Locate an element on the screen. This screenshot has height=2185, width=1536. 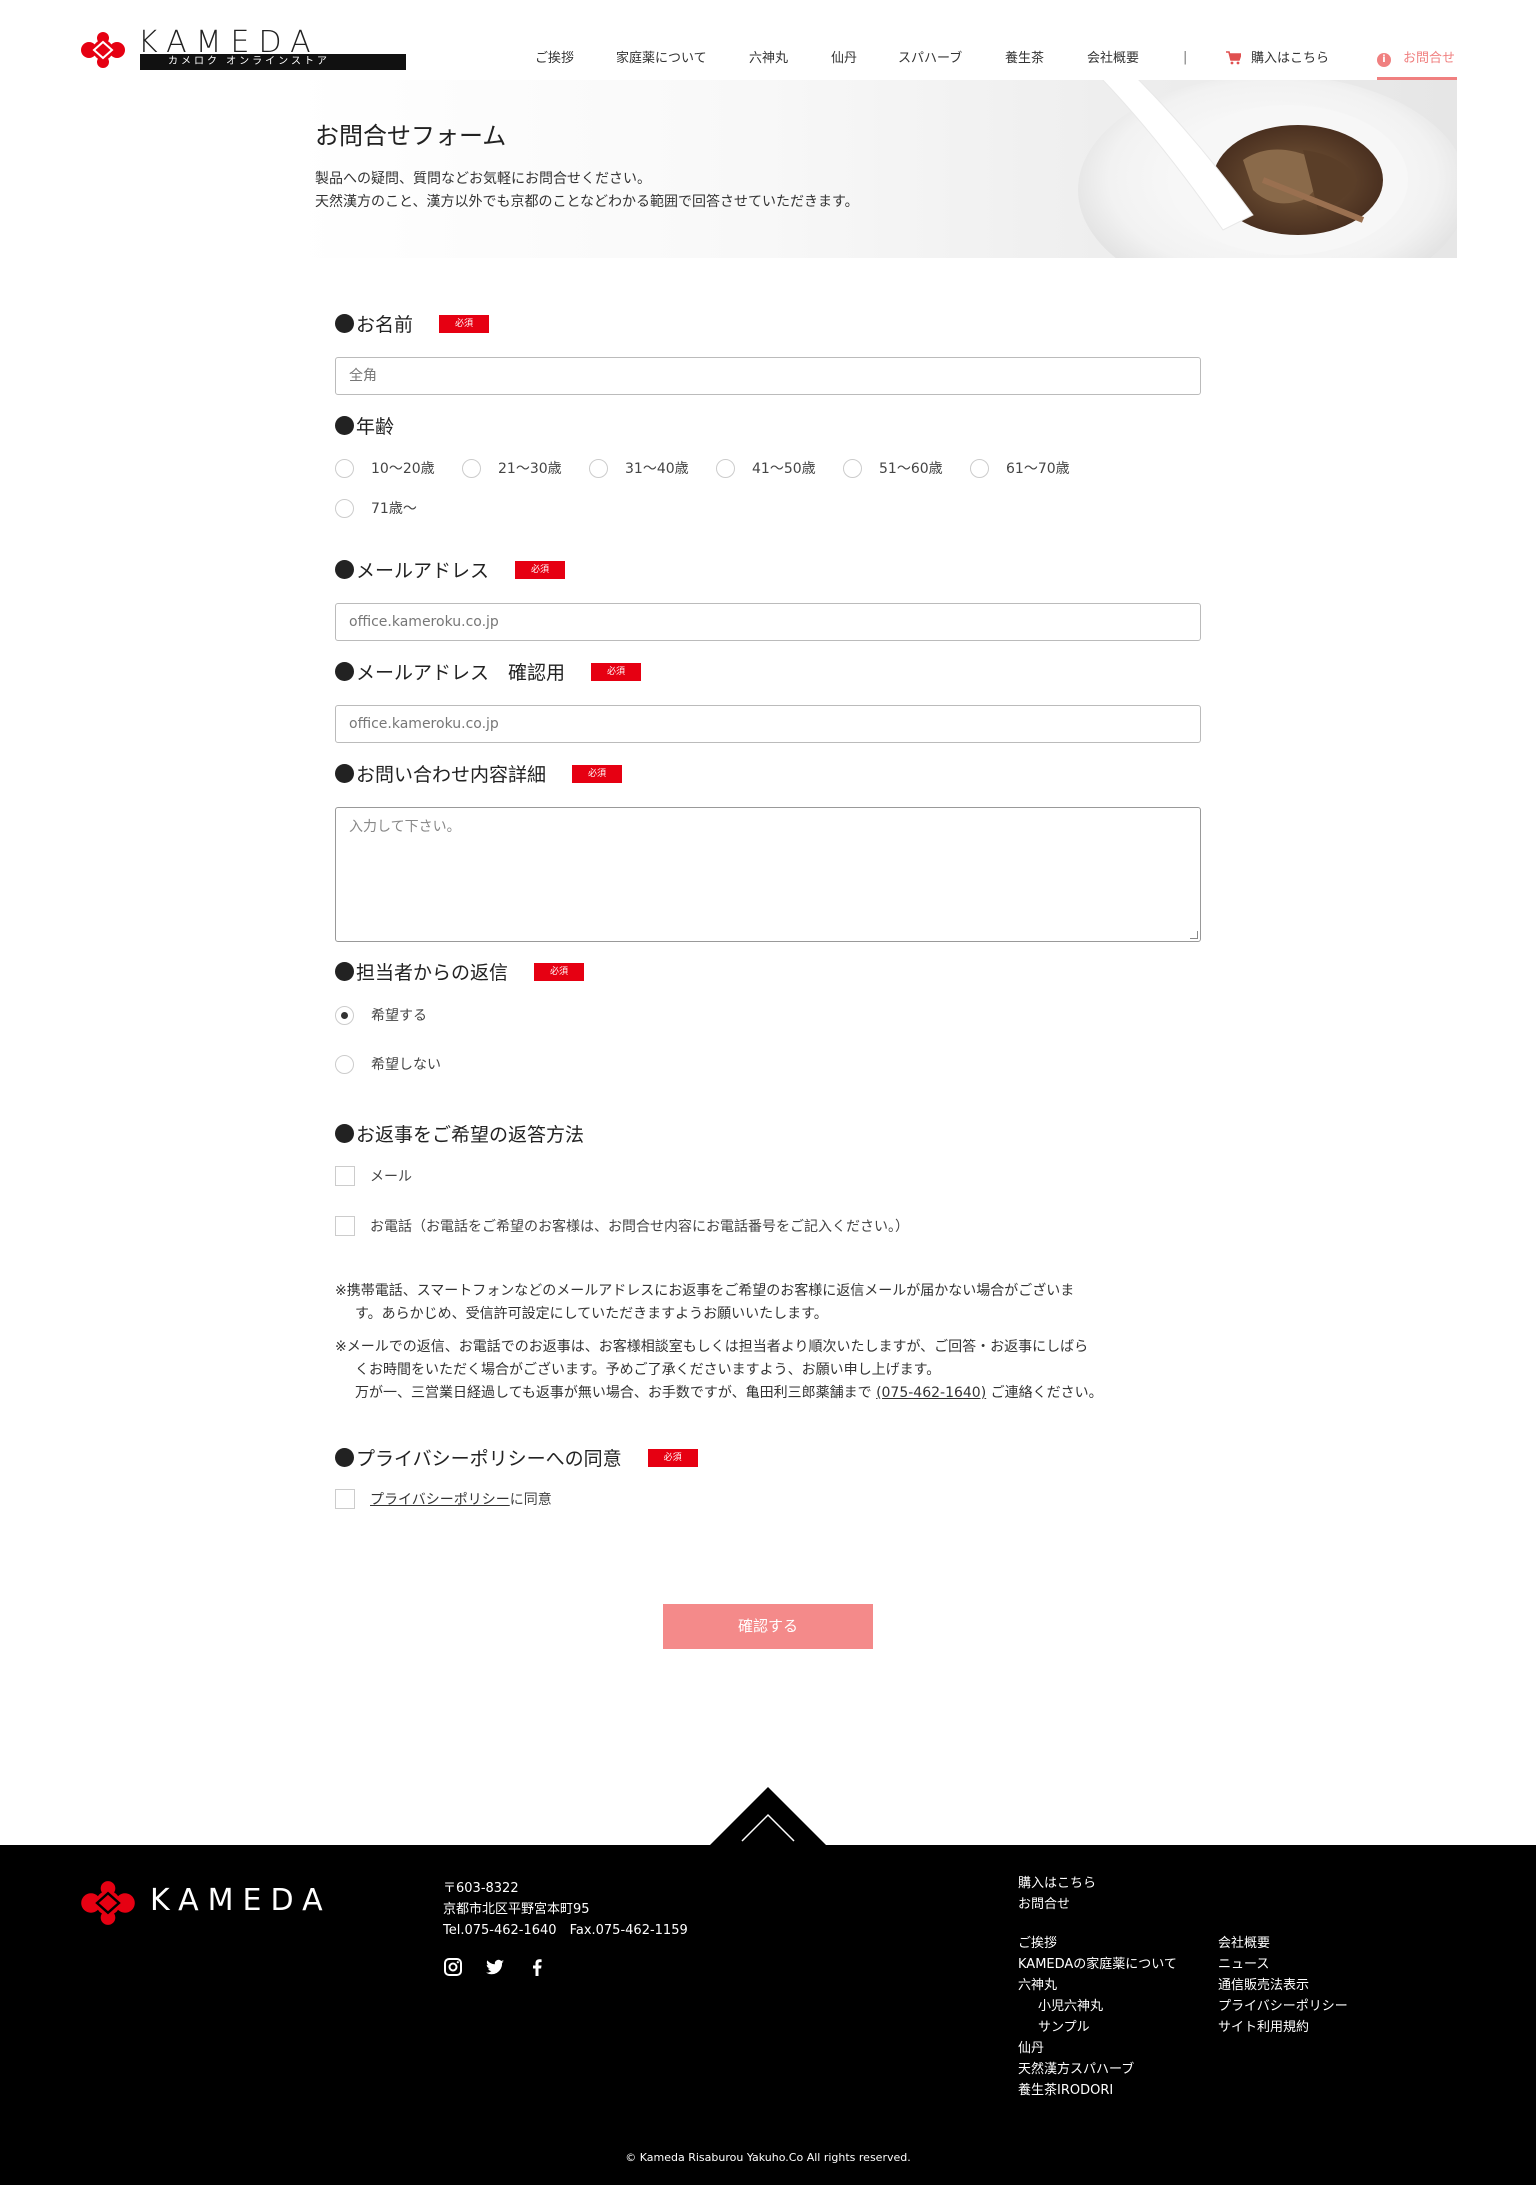
nav-contact: i お問合せ is located at coordinates (1416, 59).